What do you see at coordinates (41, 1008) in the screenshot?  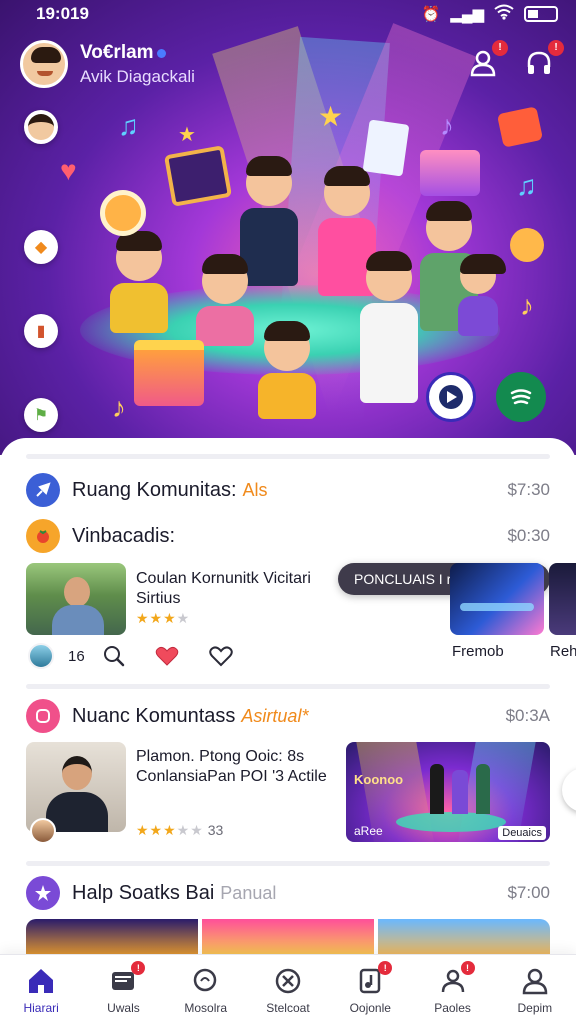 I see `nav-label: Hiarari` at bounding box center [41, 1008].